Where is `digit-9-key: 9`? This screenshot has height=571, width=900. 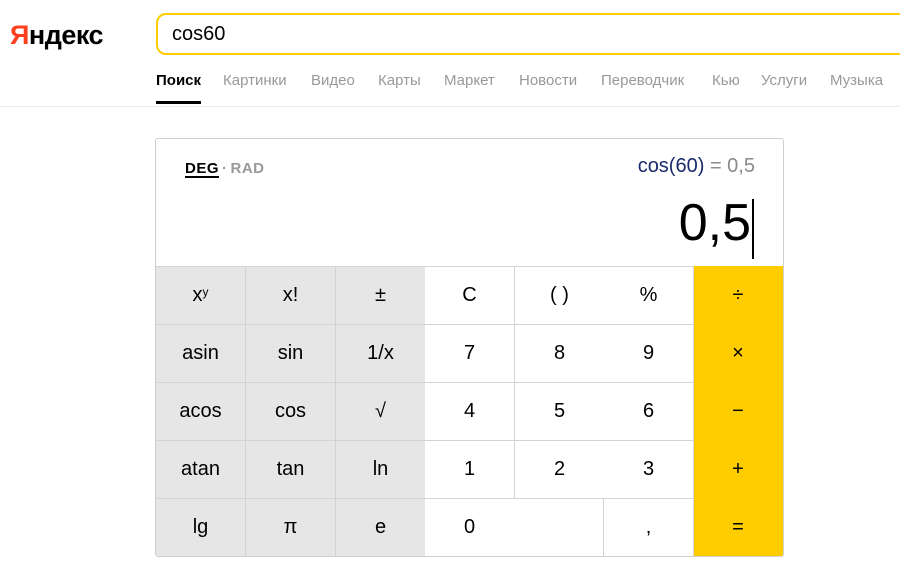 digit-9-key: 9 is located at coordinates (649, 353).